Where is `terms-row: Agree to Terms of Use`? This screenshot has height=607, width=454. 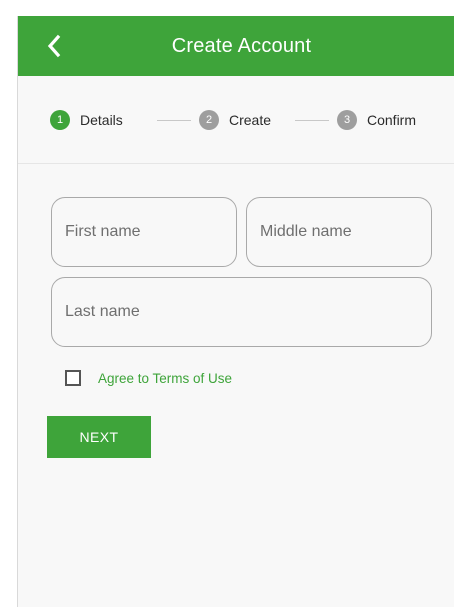
terms-row: Agree to Terms of Use is located at coordinates (148, 378).